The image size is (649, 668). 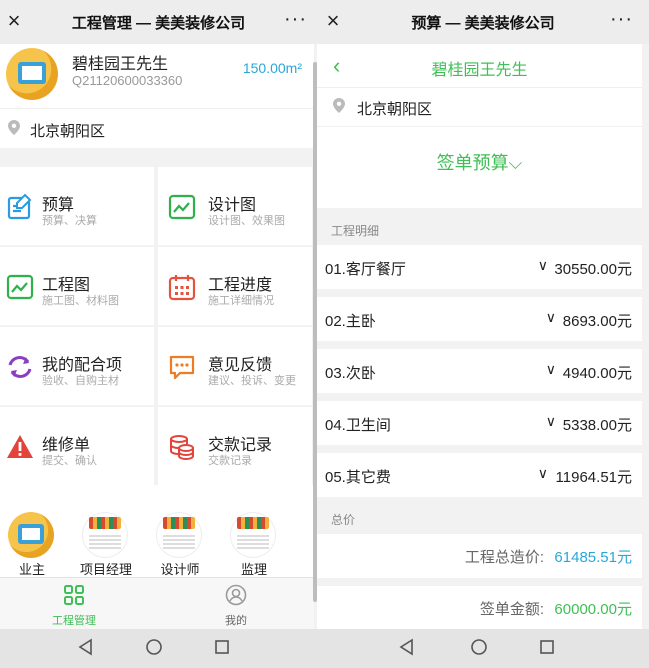 I want to click on role-supervisor-label: 监理, so click(x=253, y=569).